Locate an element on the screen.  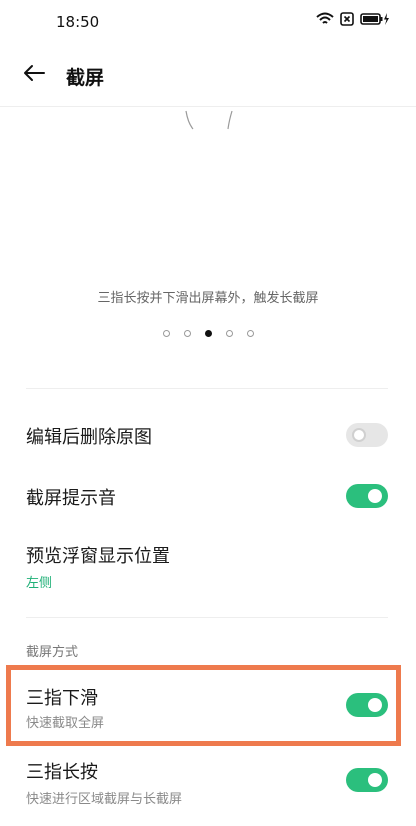
setting-preview-position: 预览浮窗显示位置 左侧 is located at coordinates (208, 567).